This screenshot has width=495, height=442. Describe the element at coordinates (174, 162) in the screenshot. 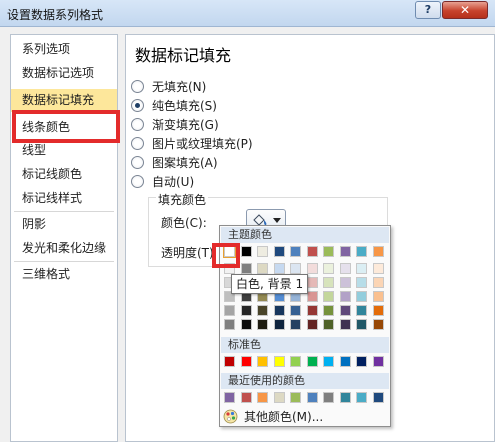

I see `radio-pattern-fill: 图案填充(A)` at that location.